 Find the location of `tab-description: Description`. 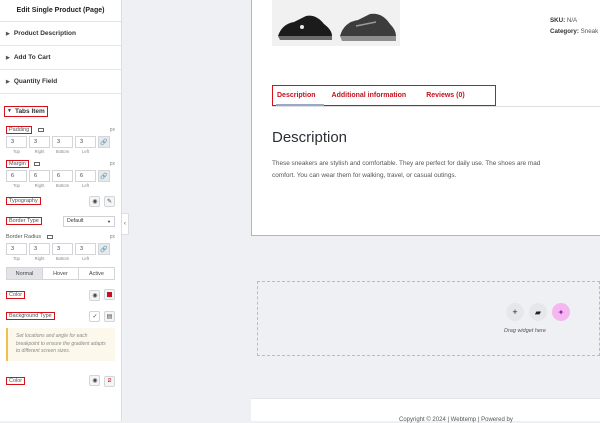

tab-description: Description is located at coordinates (296, 95).